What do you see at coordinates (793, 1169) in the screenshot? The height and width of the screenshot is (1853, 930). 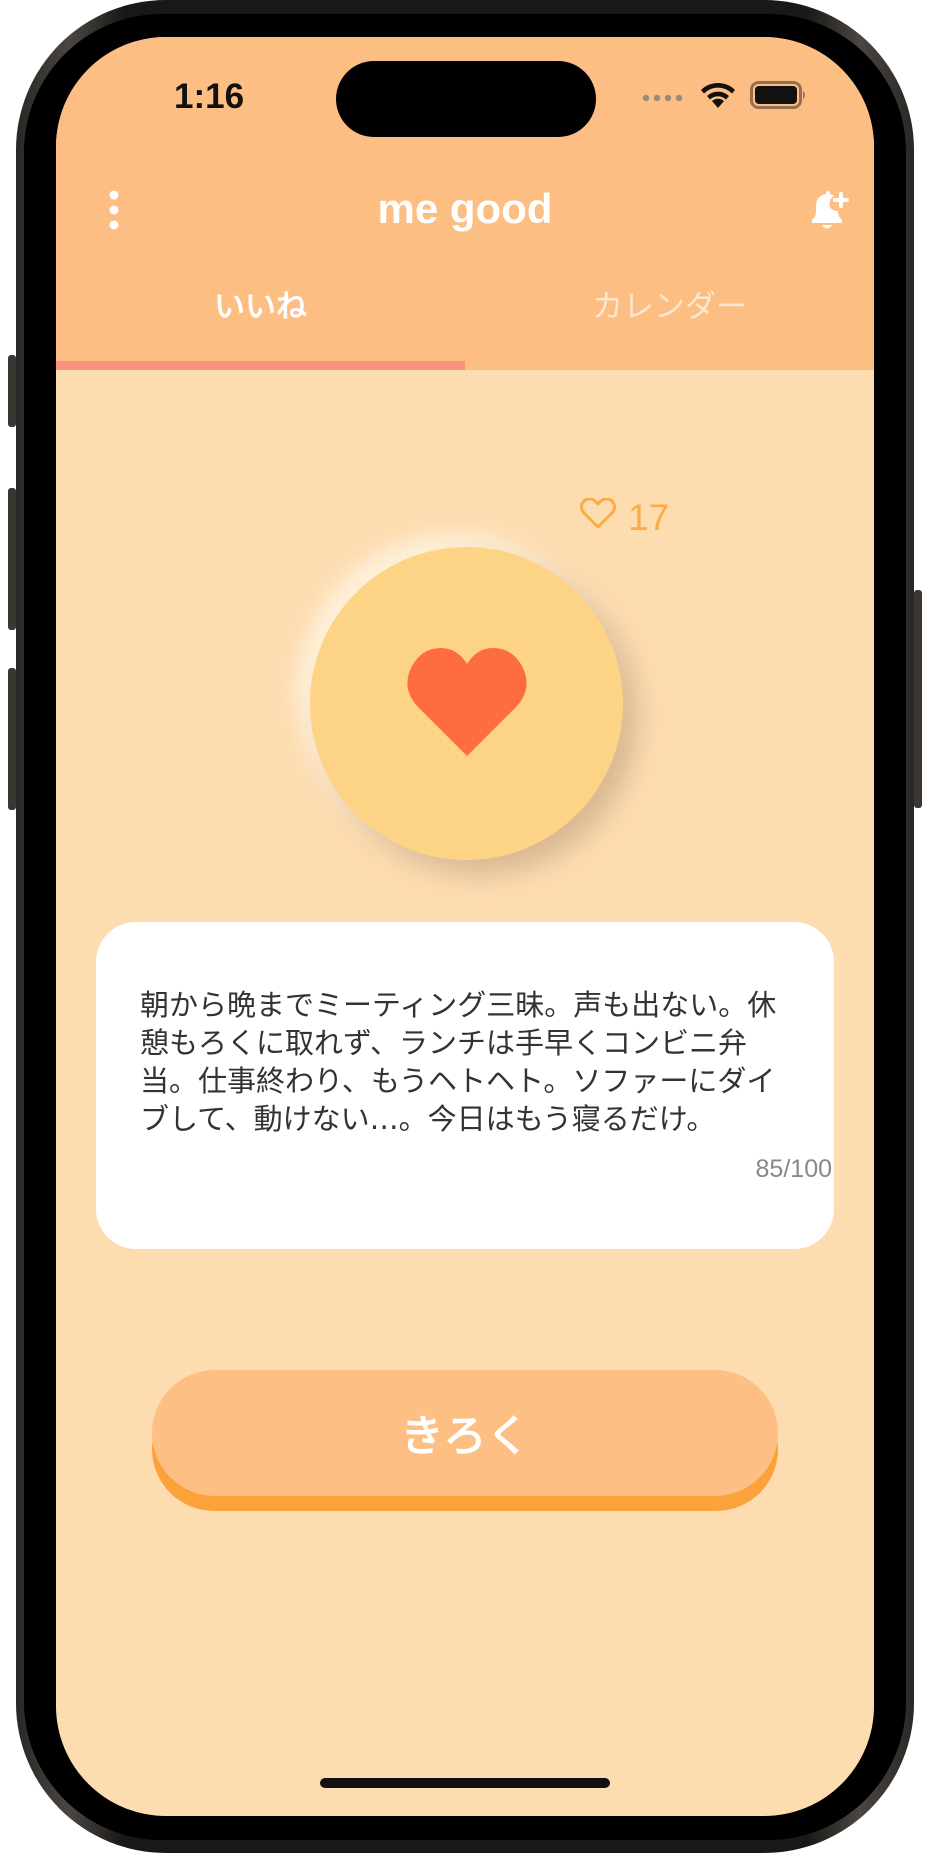 I see `character-counter: 85/100` at bounding box center [793, 1169].